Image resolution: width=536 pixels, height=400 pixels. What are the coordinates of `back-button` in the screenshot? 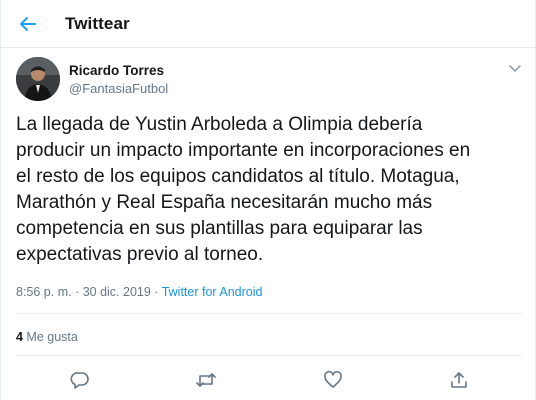 It's located at (28, 24).